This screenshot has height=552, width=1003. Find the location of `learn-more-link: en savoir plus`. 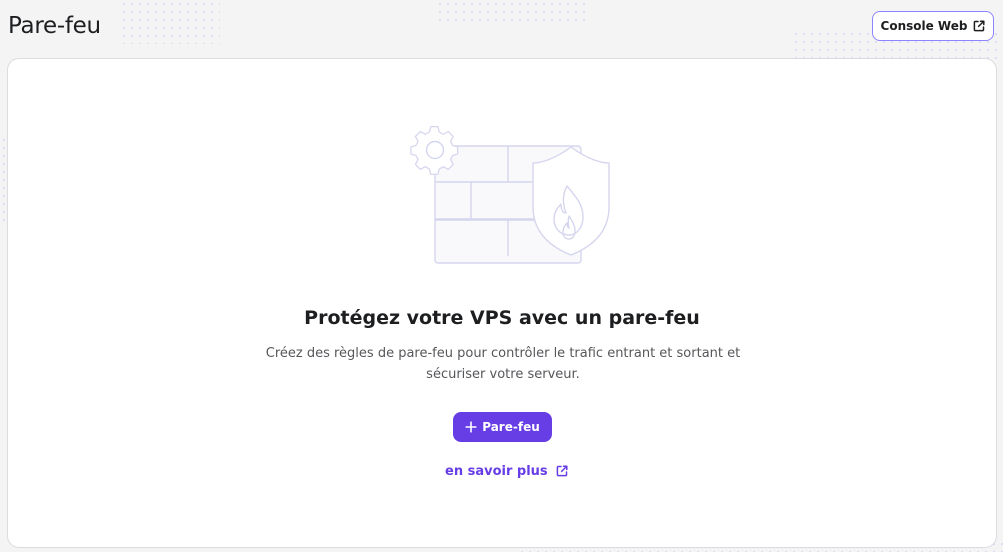

learn-more-link: en savoir plus is located at coordinates (506, 471).